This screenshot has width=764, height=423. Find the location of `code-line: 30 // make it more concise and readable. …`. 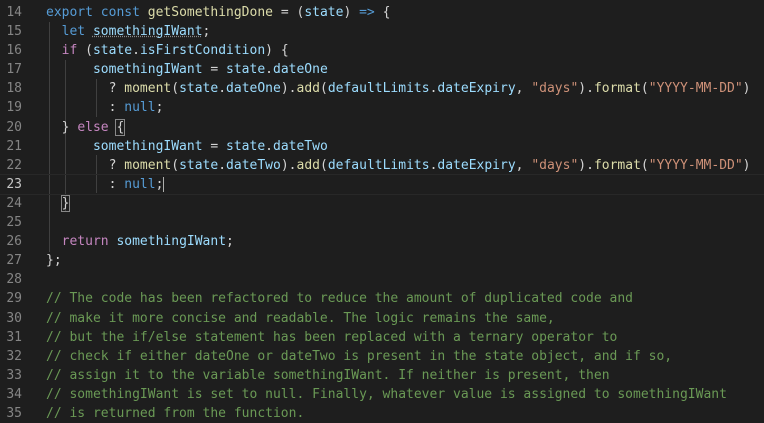

code-line: 30 // make it more concise and readable. … is located at coordinates (382, 318).